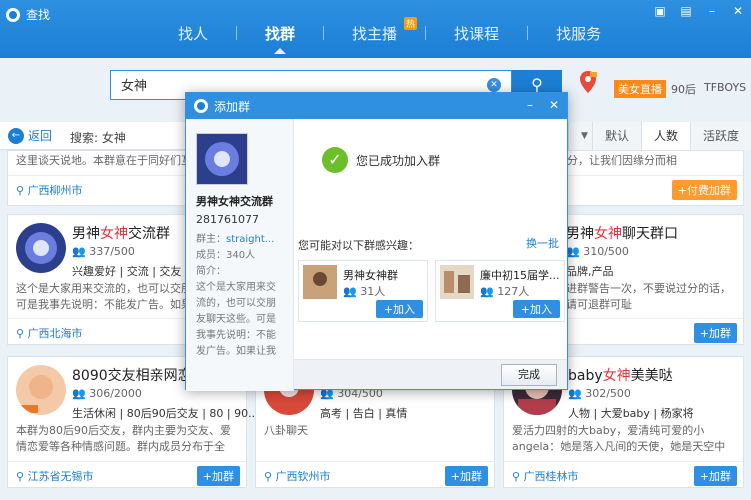 The height and width of the screenshot is (500, 751). Describe the element at coordinates (686, 11) in the screenshot. I see `lock-icon: ▤` at that location.